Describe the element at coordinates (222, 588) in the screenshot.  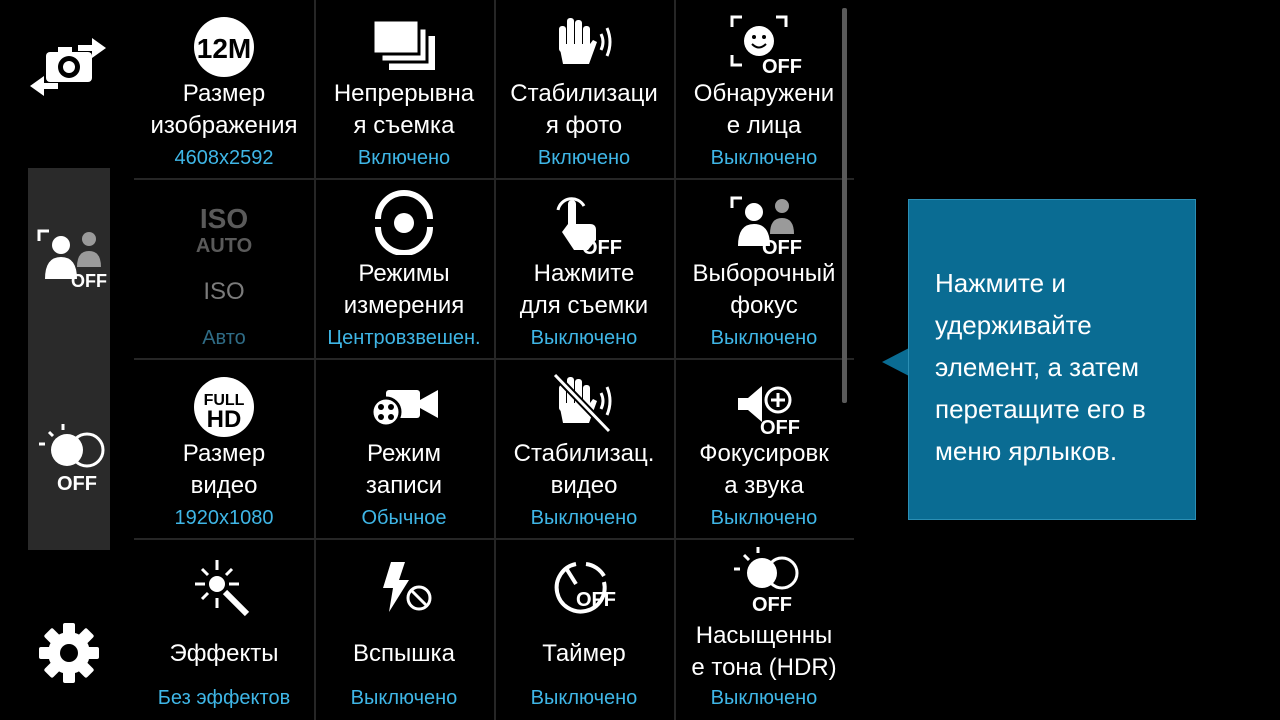
I see `magic-wand-icon` at that location.